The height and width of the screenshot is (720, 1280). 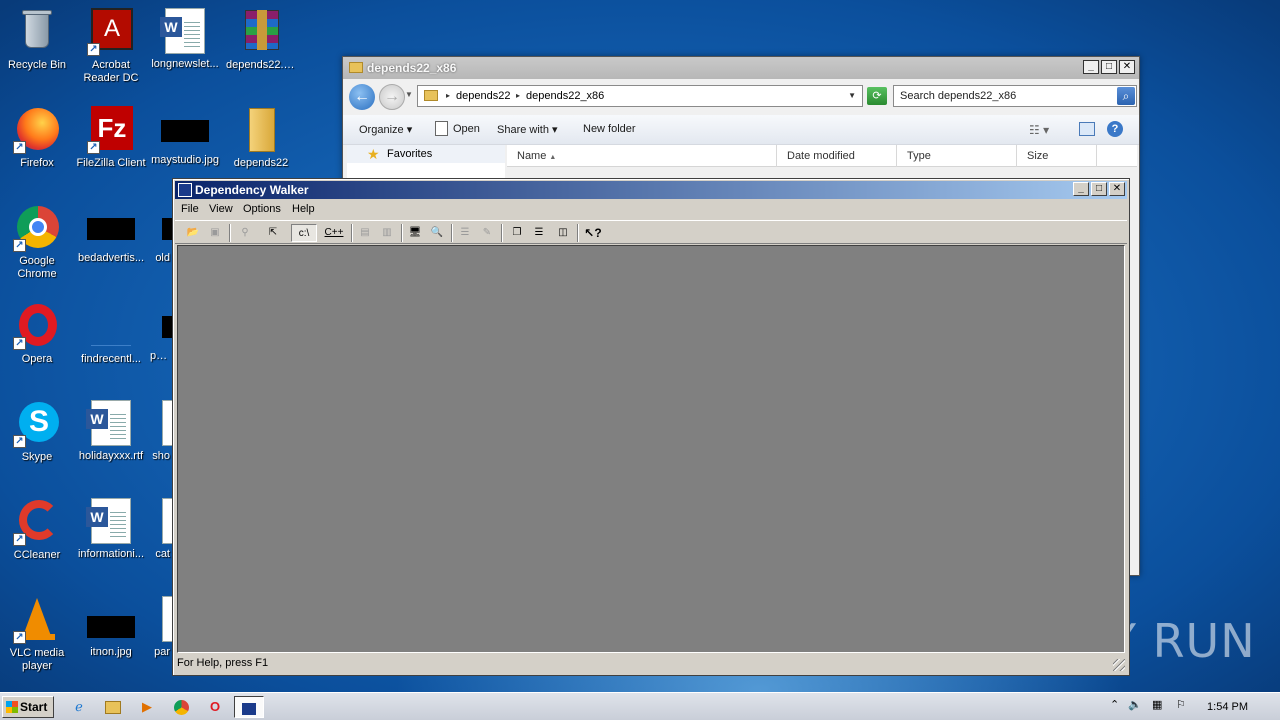 What do you see at coordinates (1114, 704) in the screenshot?
I see `show-hidden-icons-chevron: ⌃` at bounding box center [1114, 704].